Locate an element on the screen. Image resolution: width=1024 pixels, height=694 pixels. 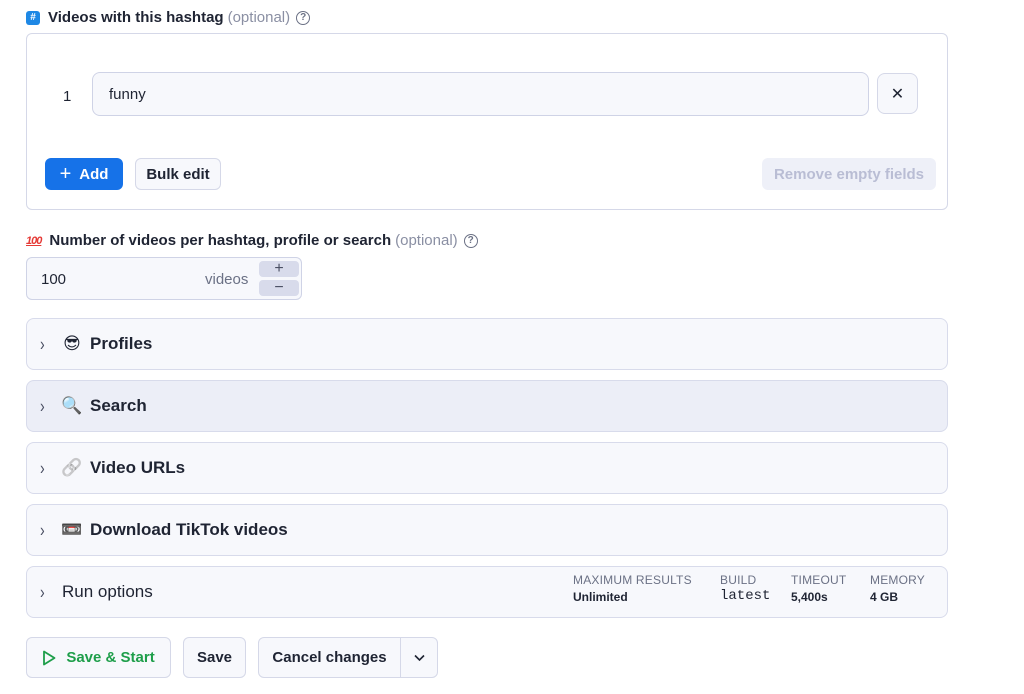
section-download-tiktok-videos: › 📼 Download TikTok videos is located at coordinates (487, 530).